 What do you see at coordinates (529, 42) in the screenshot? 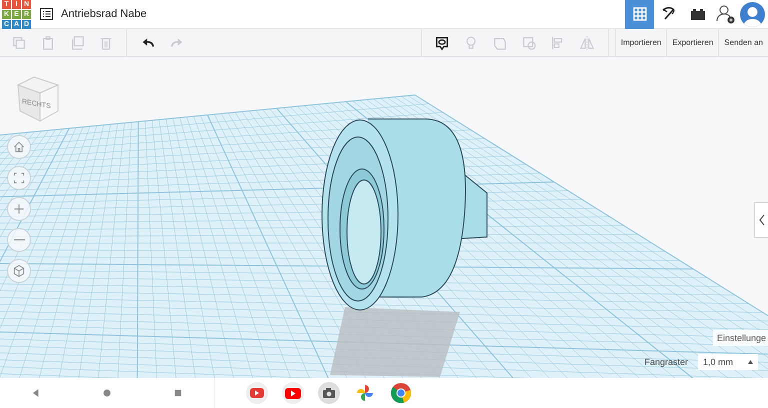
I see `ungroup-icon` at bounding box center [529, 42].